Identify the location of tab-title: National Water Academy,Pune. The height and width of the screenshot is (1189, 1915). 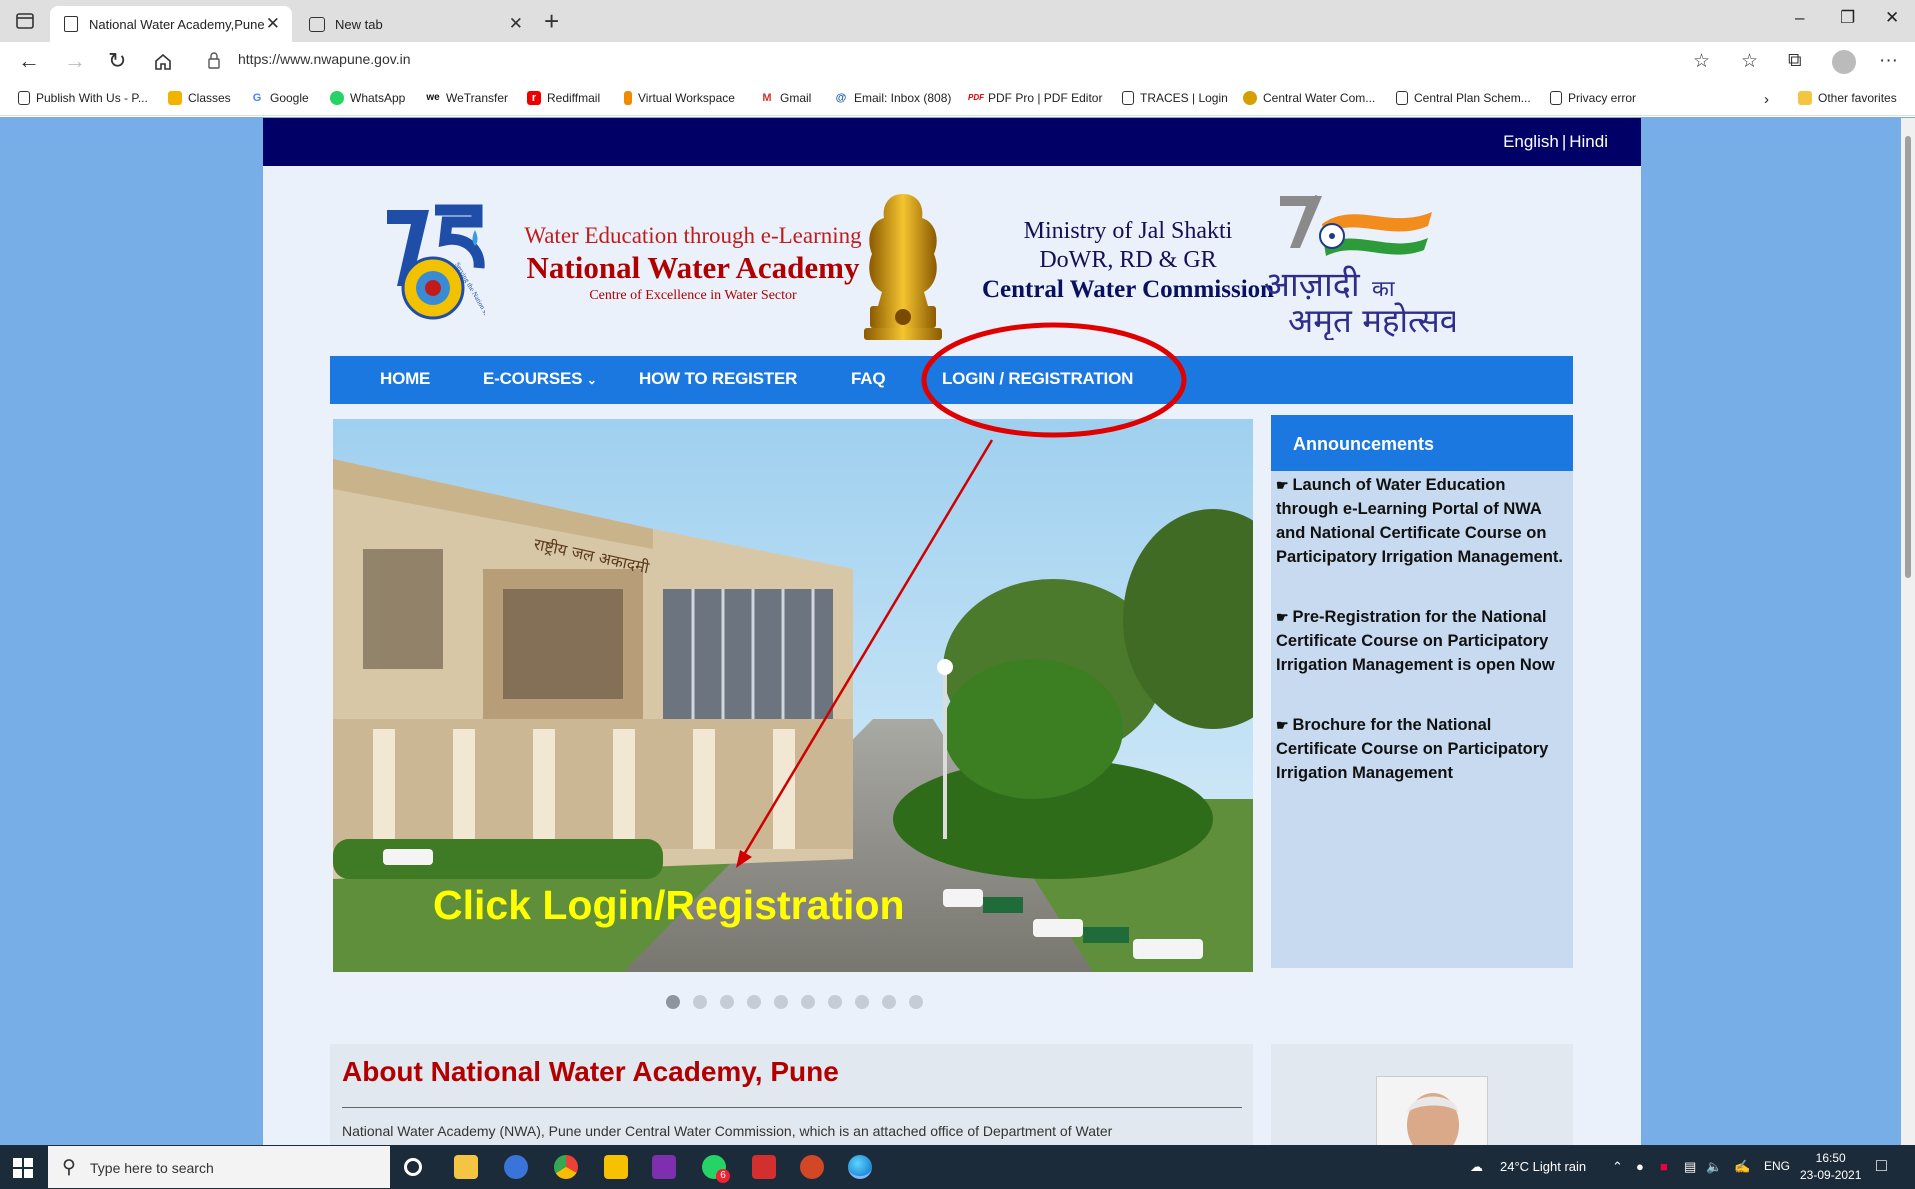
(177, 24).